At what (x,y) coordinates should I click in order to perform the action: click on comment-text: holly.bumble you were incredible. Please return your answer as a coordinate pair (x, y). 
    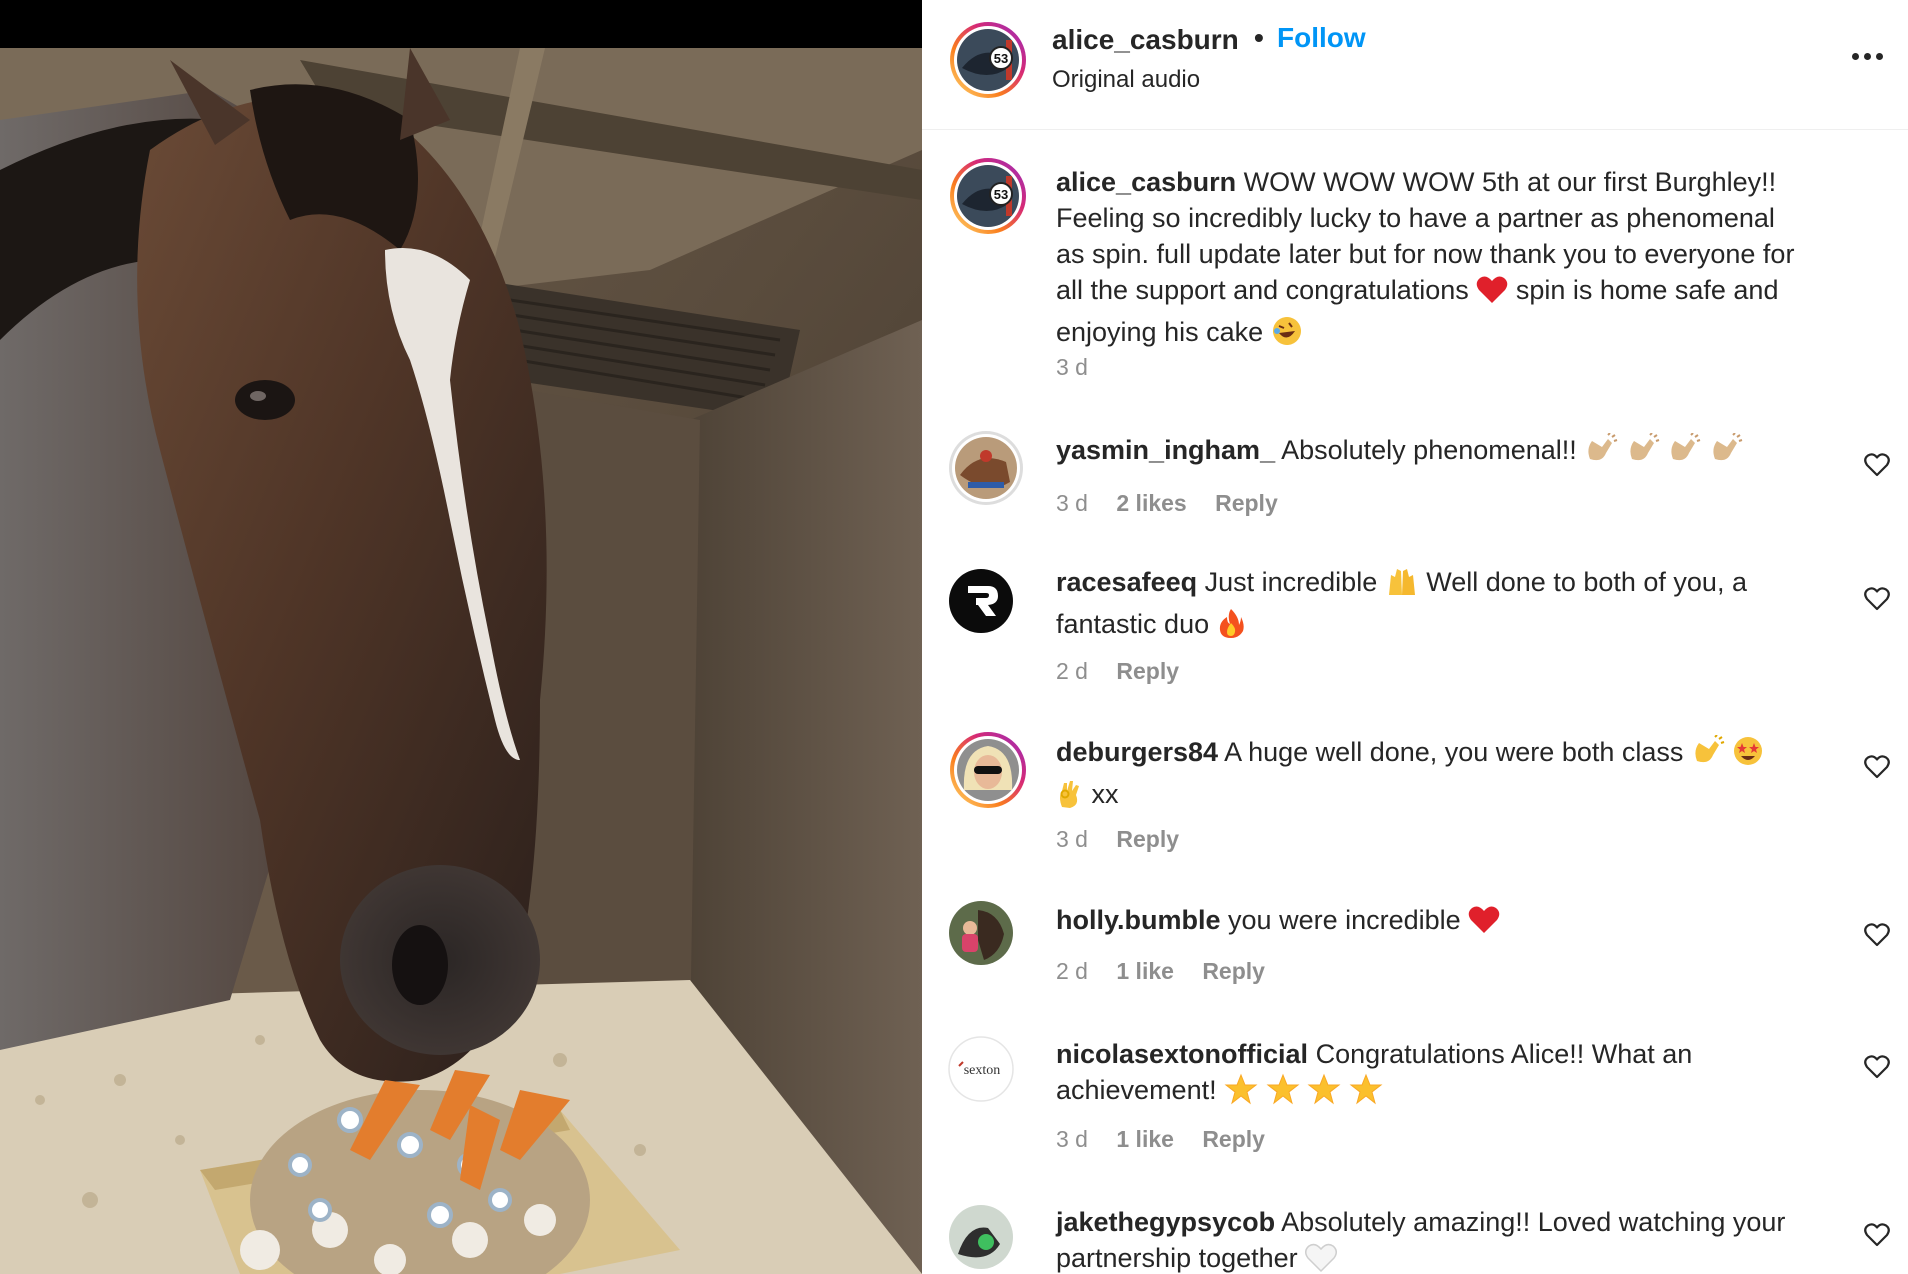
    Looking at the image, I should click on (1426, 923).